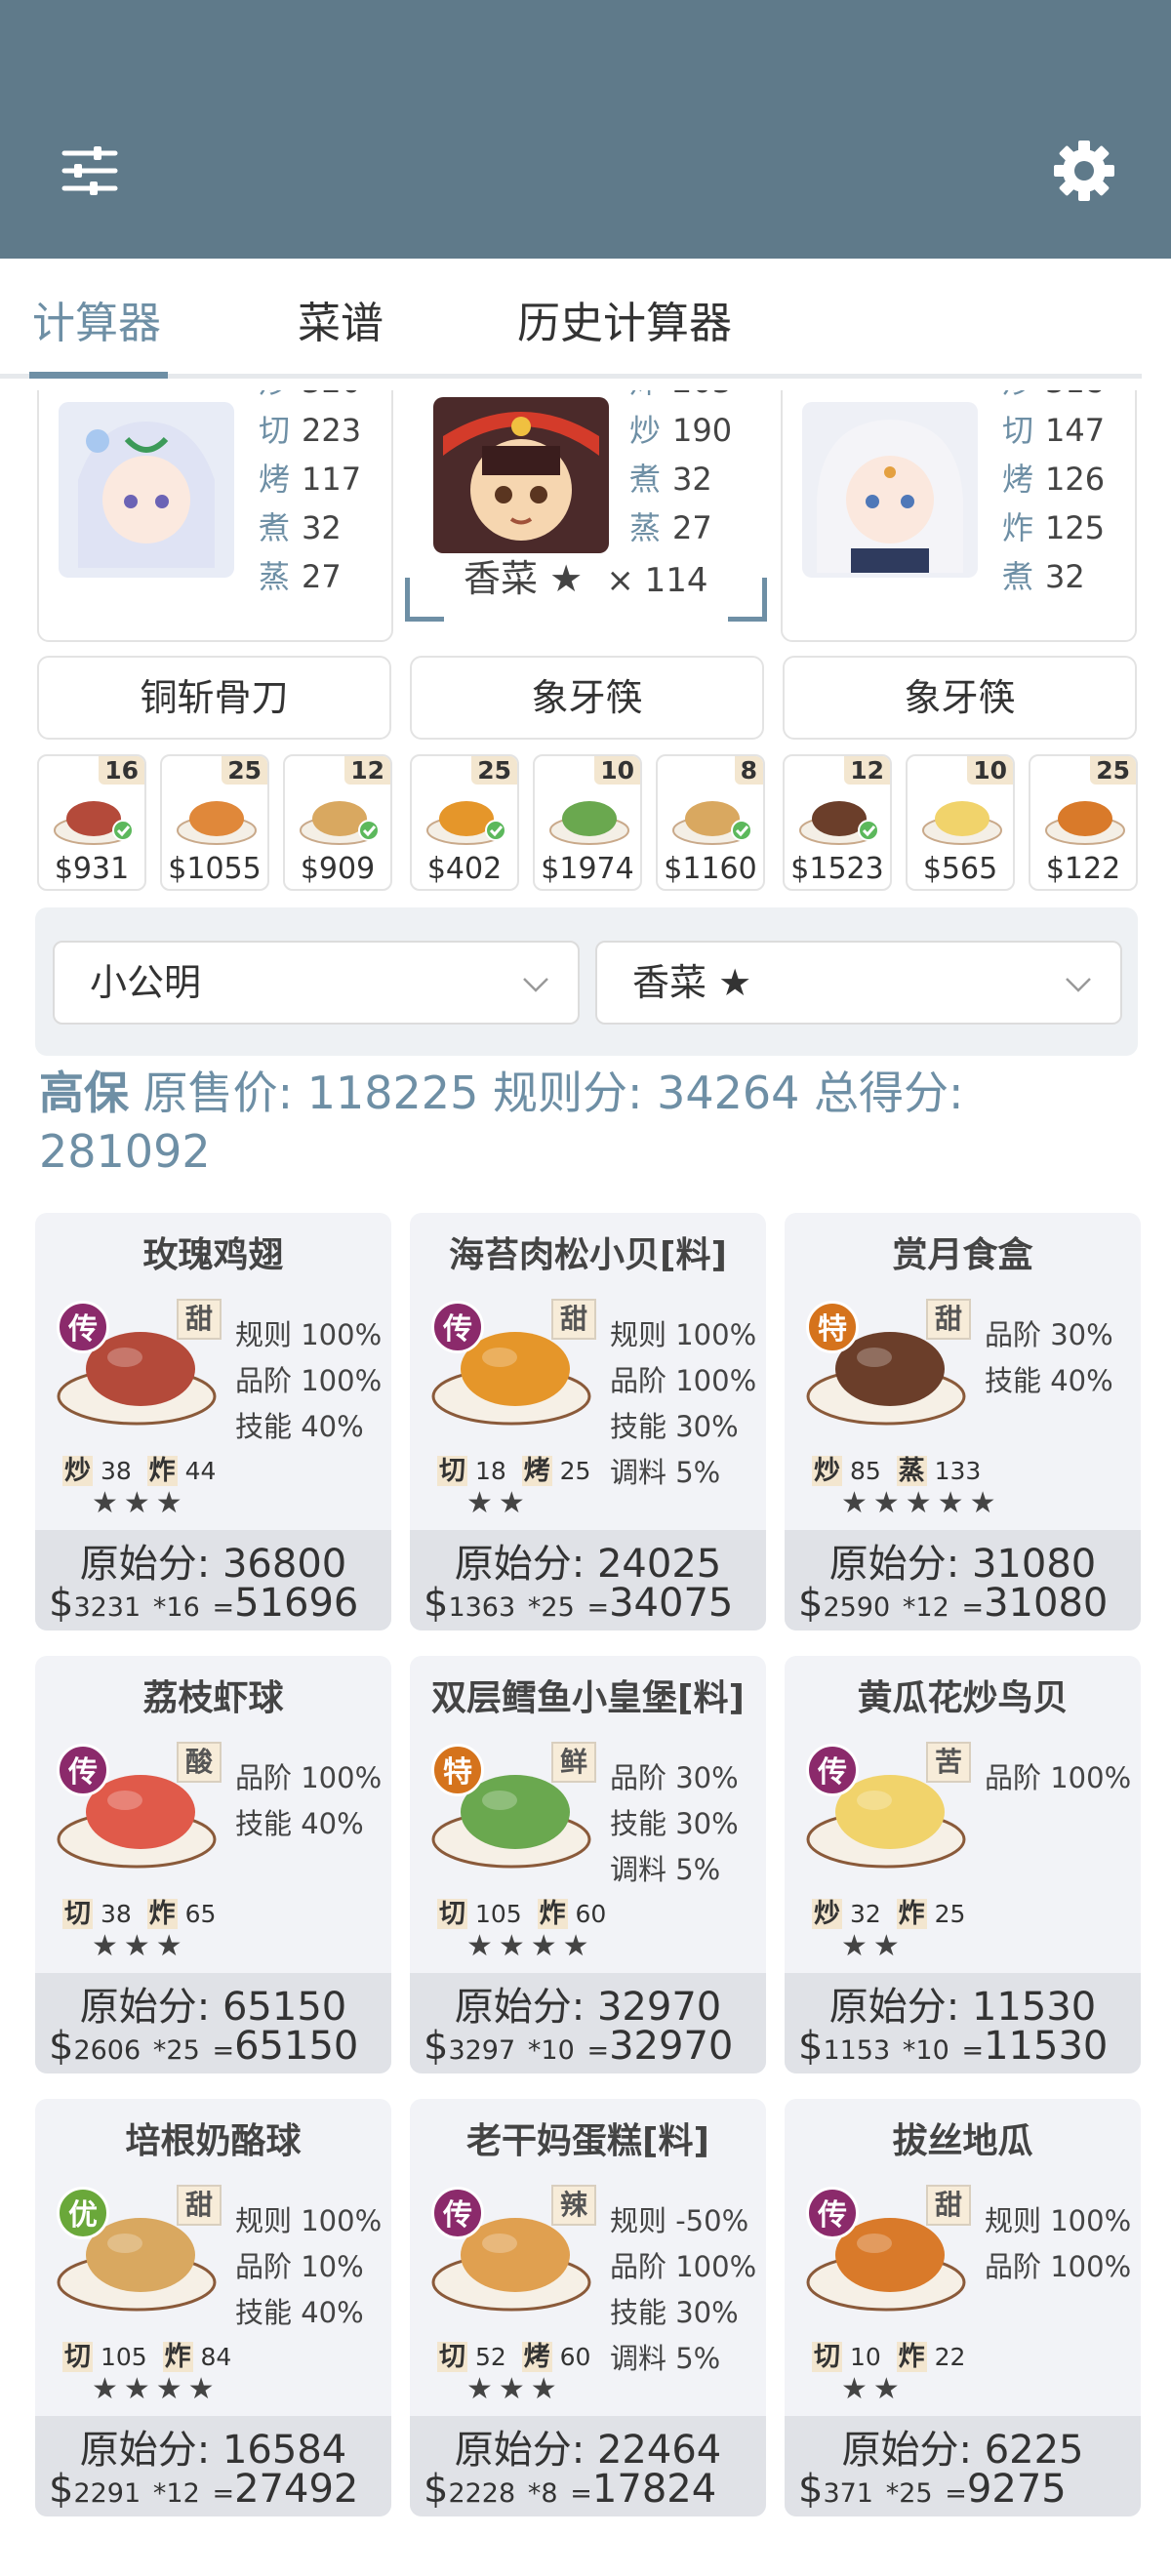  What do you see at coordinates (514, 1471) in the screenshot?
I see `skill-requirements: 切 18 烤 25` at bounding box center [514, 1471].